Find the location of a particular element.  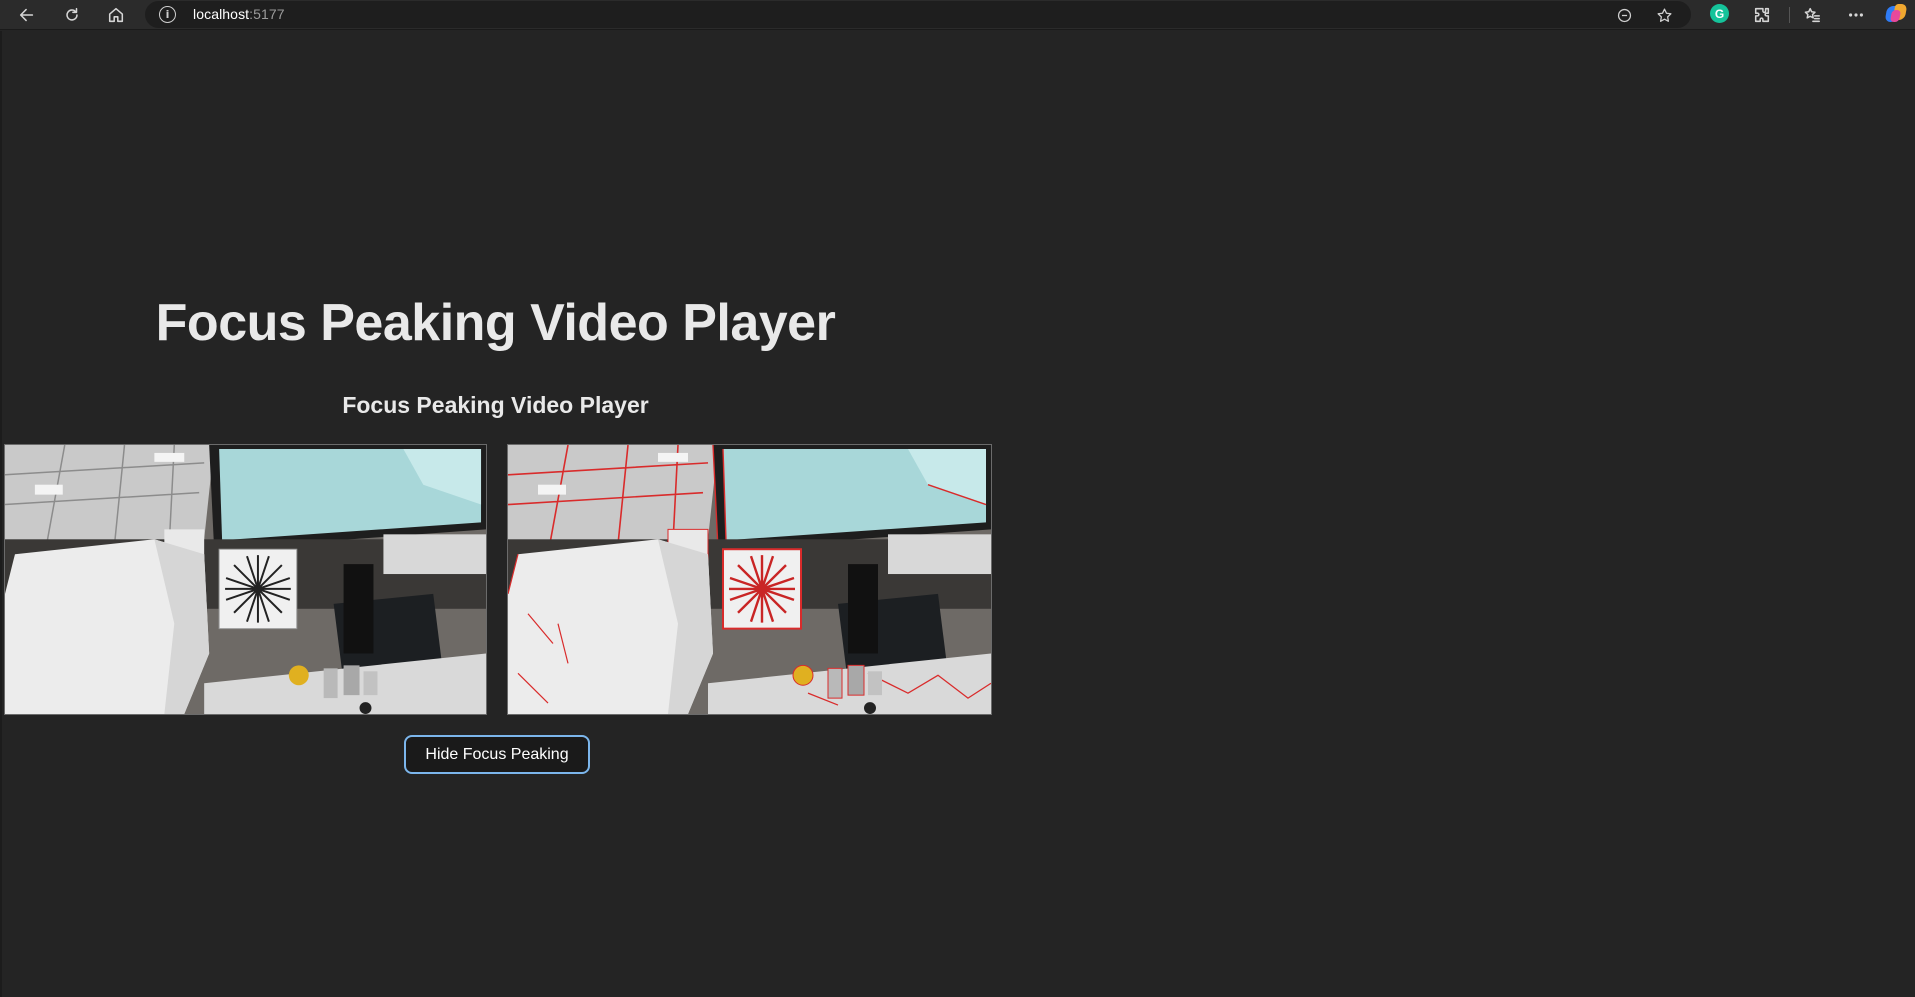

url-text: localhost:5177 is located at coordinates (239, 14).